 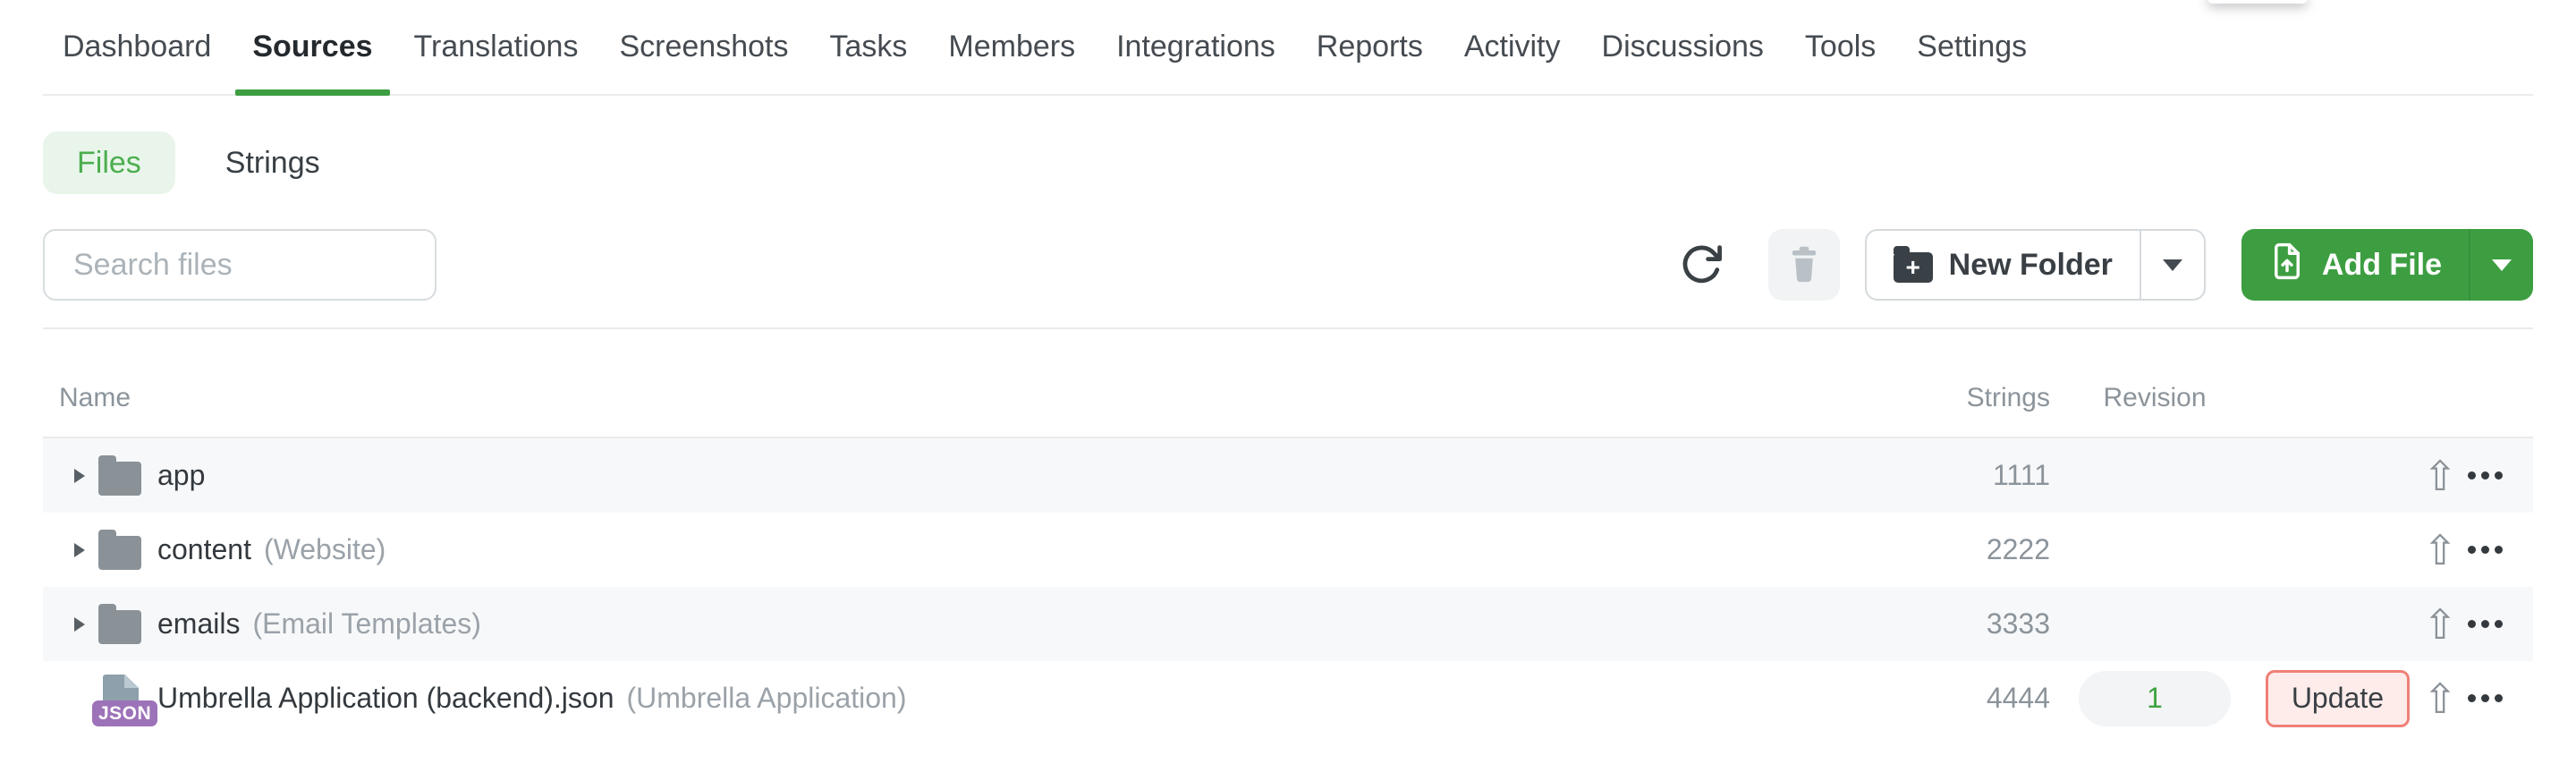 I want to click on table-row-folder-emails: emails (Email Templates) 3333 ⇧, so click(x=1288, y=624).